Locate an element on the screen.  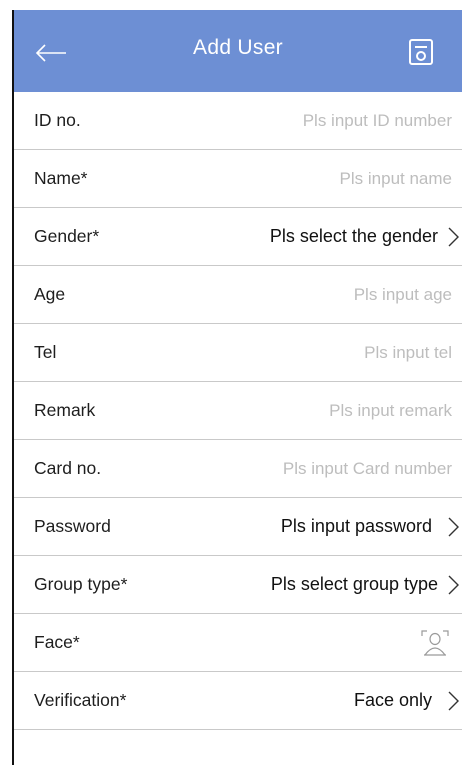
id-number-label: ID no. is located at coordinates (57, 120).